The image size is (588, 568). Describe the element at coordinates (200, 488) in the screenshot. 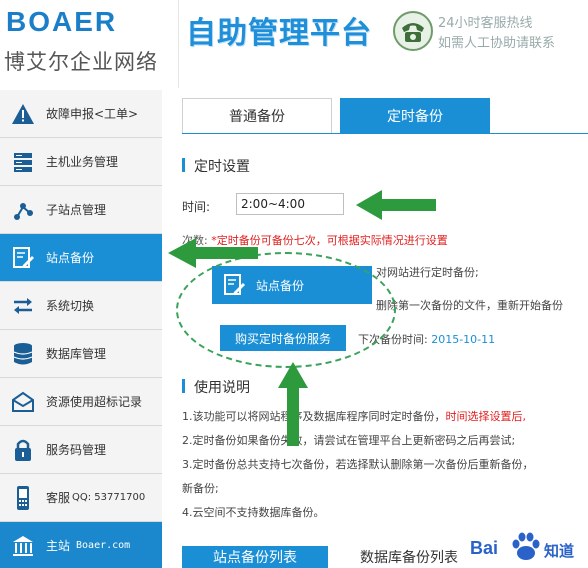

I see `instruction-line-3-cont: 新备份;` at that location.